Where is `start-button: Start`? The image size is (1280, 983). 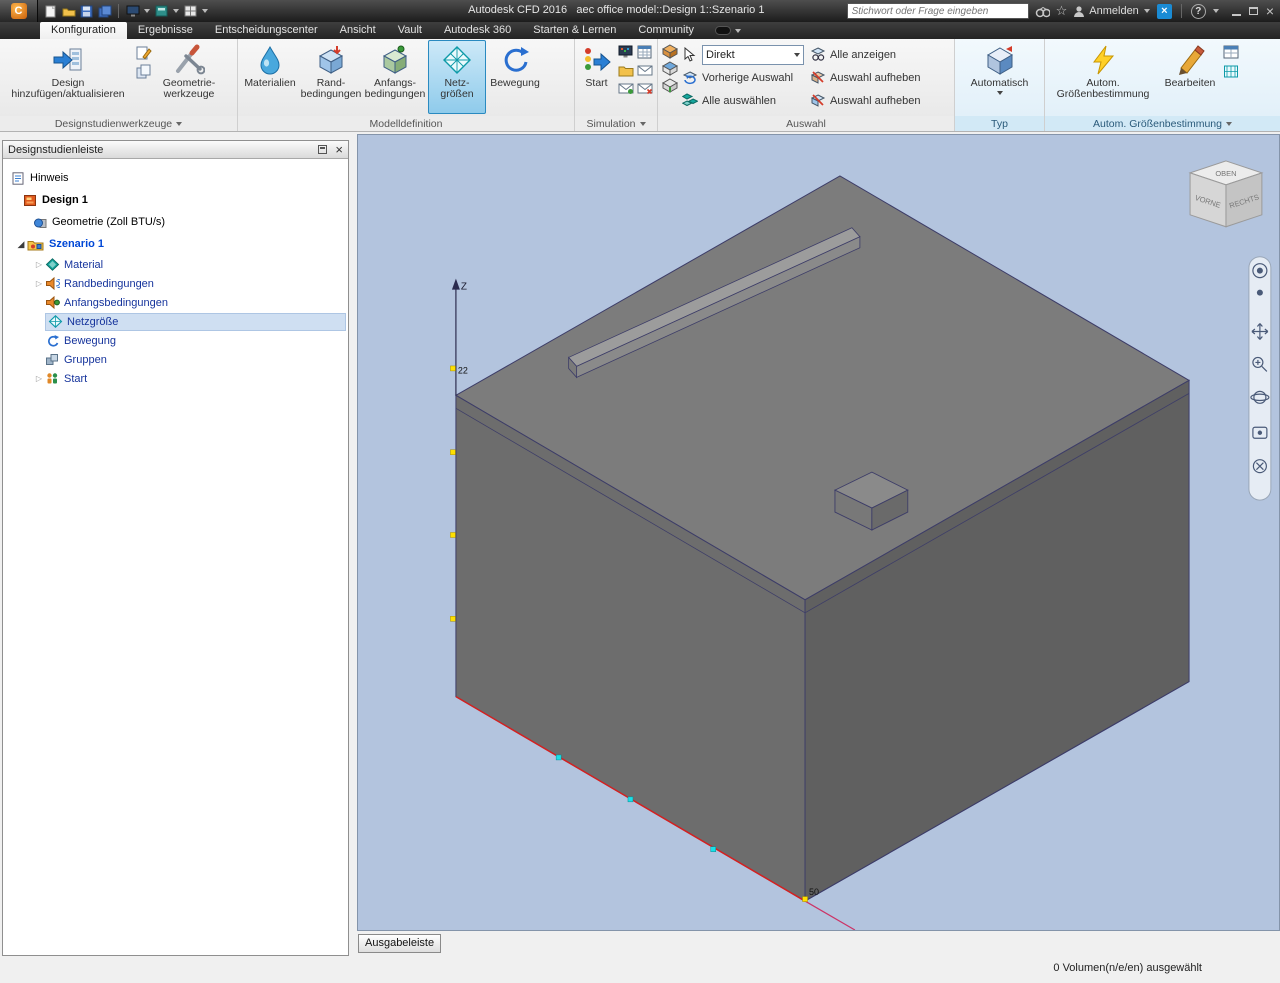 start-button: Start is located at coordinates (596, 77).